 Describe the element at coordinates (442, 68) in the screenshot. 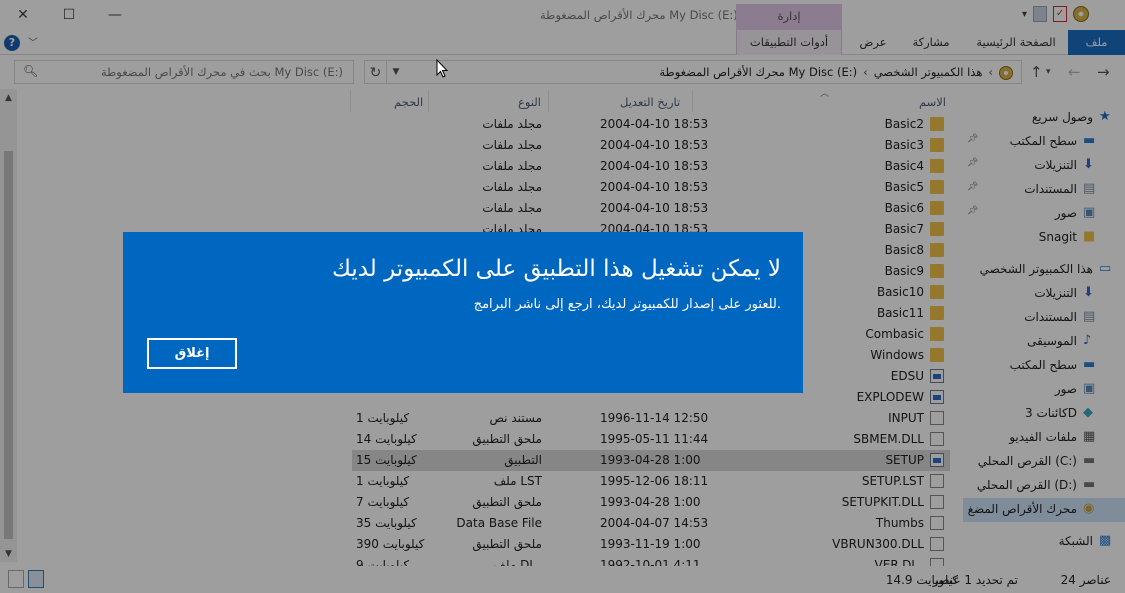

I see `mouse-cursor-icon` at that location.